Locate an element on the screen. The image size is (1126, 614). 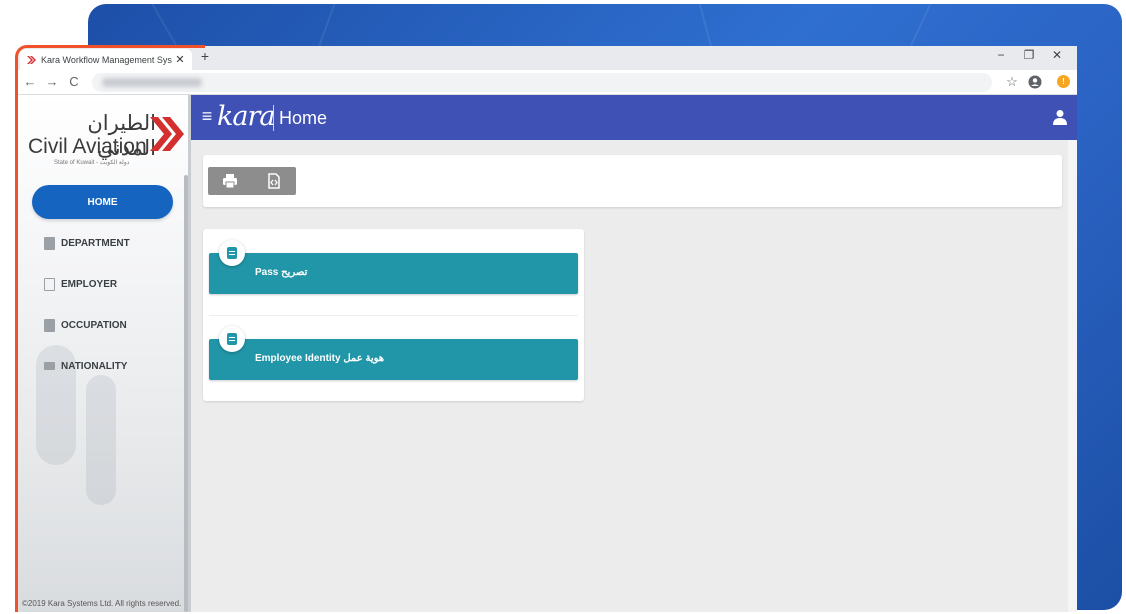
card-label: Pass تصريح is located at coordinates (281, 272).